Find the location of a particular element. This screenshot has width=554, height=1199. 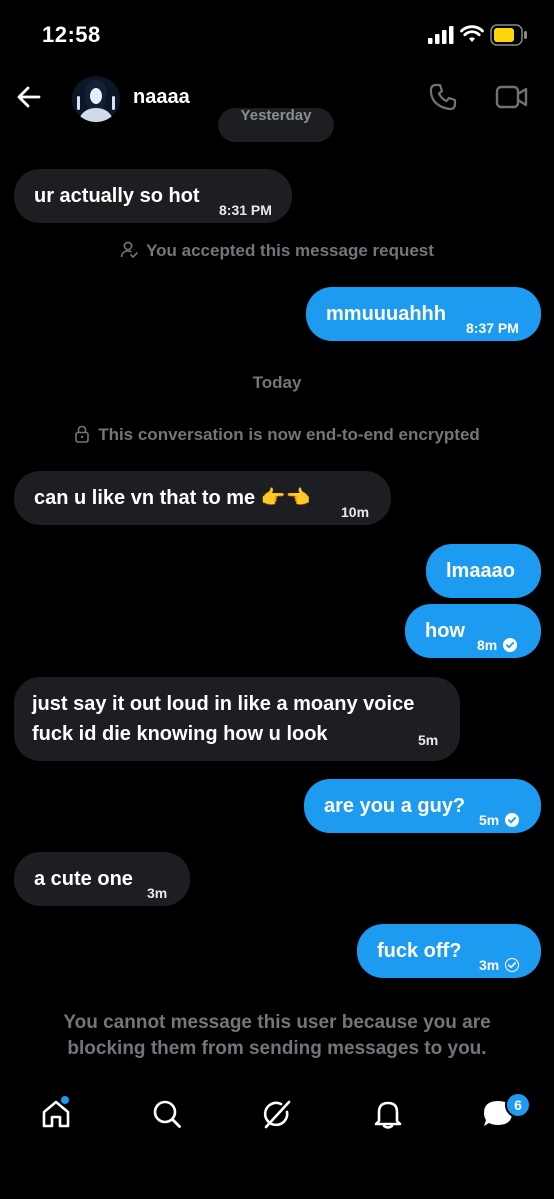

message-received: a cute one 3m is located at coordinates (102, 879).